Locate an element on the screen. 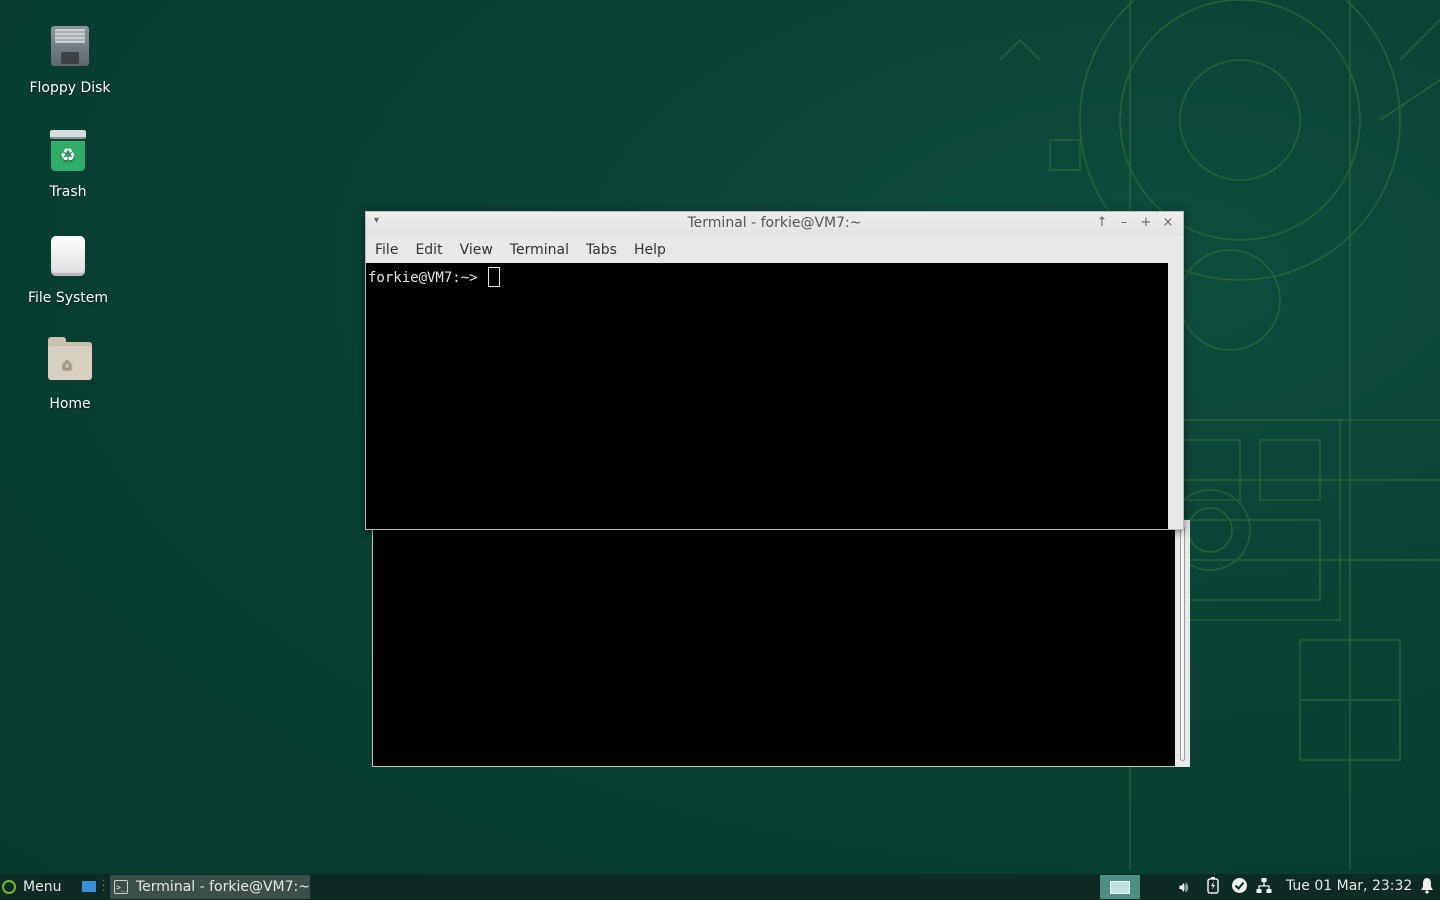 The height and width of the screenshot is (900, 1440). desktop-icon-label: Trash is located at coordinates (68, 192).